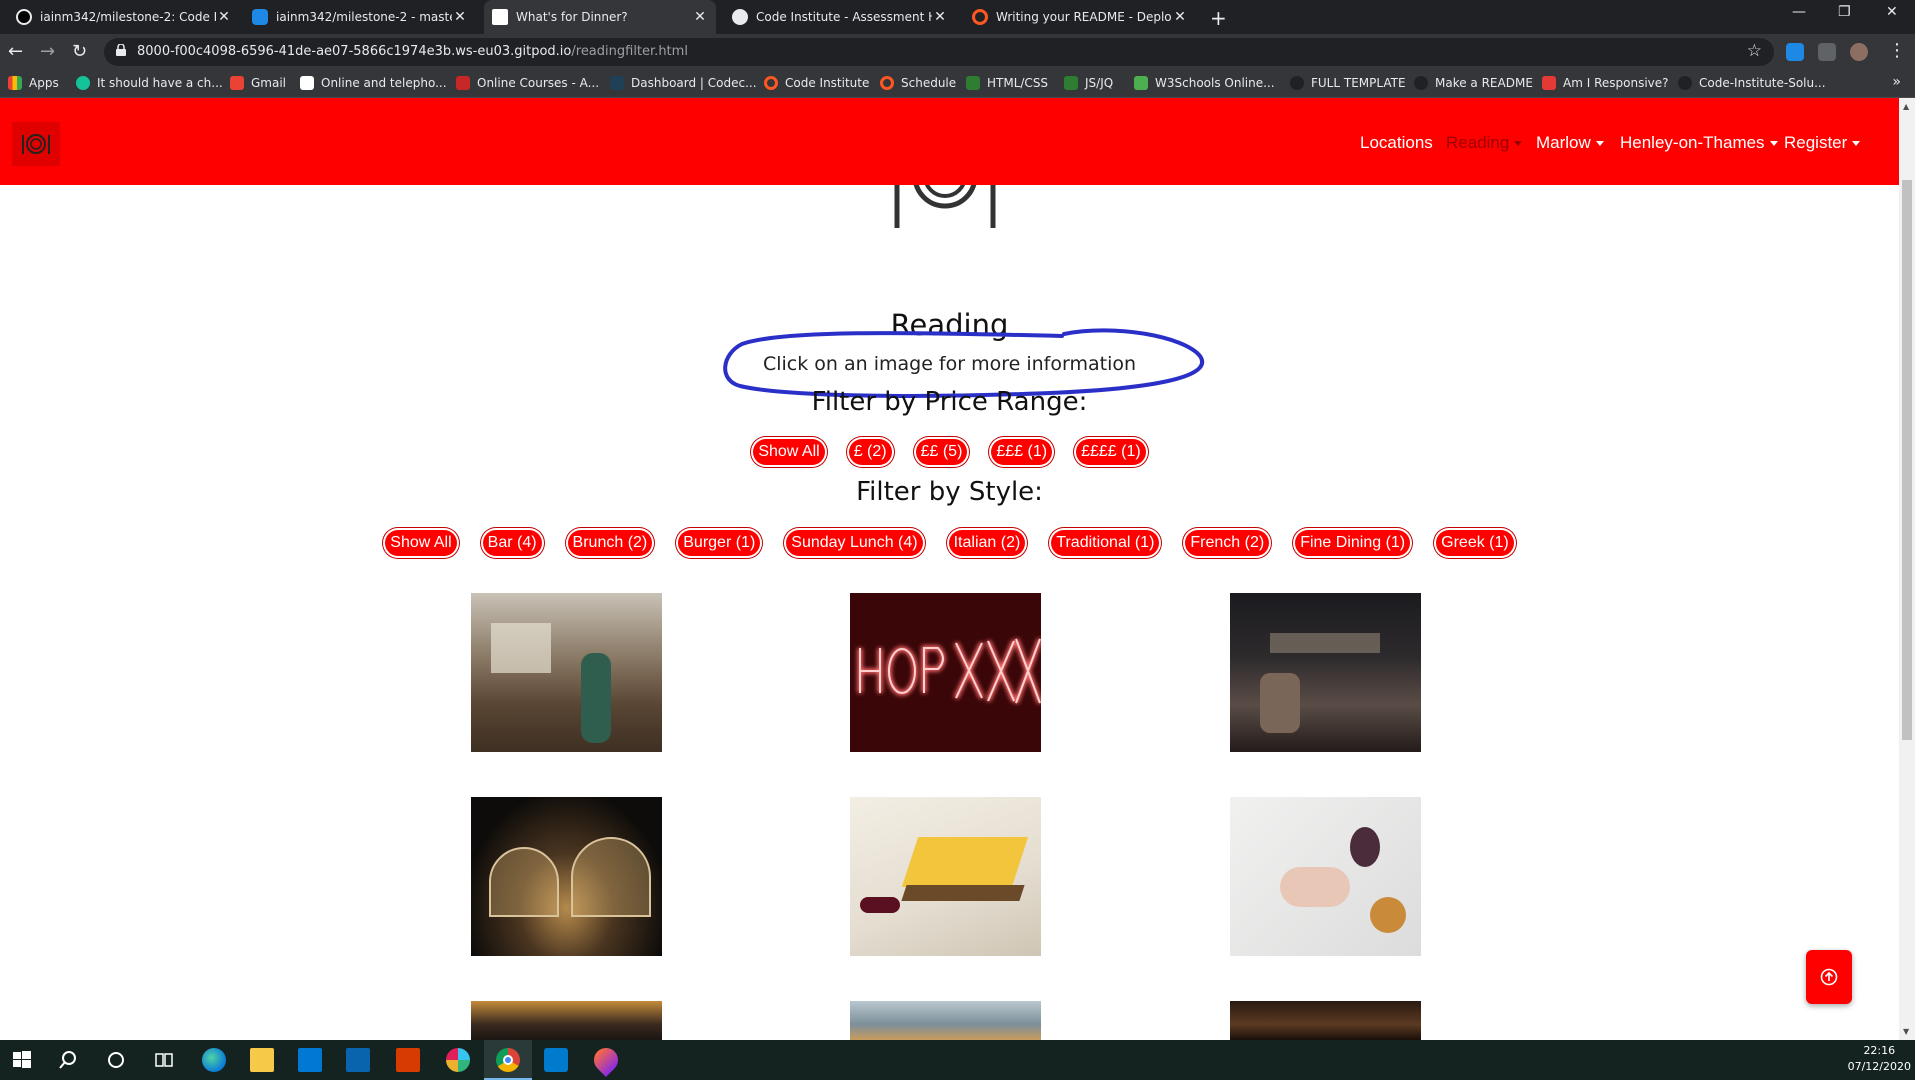 The height and width of the screenshot is (1080, 1915). I want to click on price-filter-1: £ (2), so click(870, 452).